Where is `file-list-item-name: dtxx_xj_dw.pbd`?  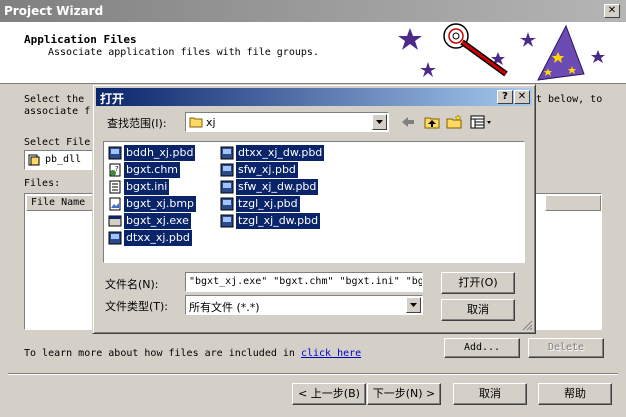 file-list-item-name: dtxx_xj_dw.pbd is located at coordinates (280, 153).